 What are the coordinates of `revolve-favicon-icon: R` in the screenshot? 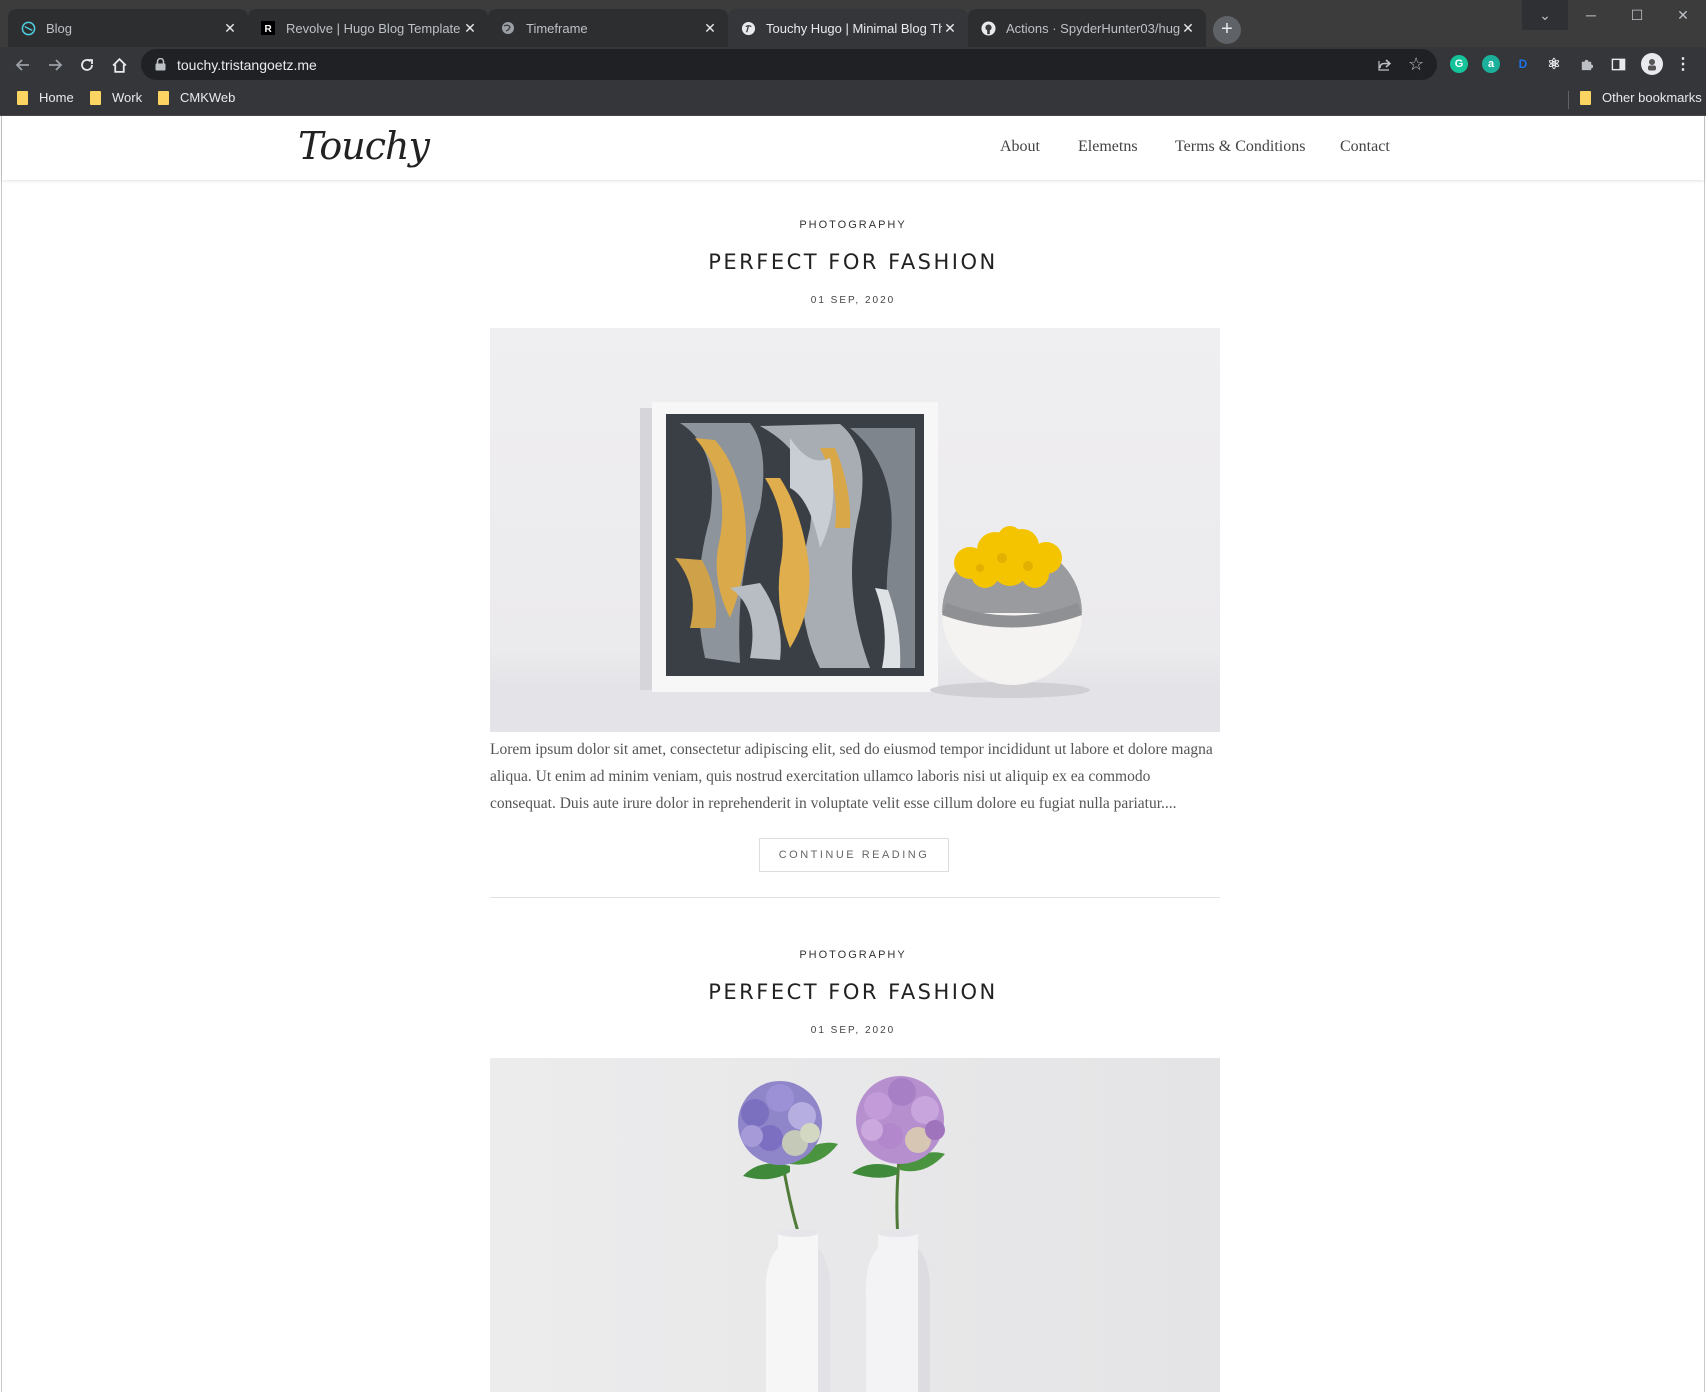 It's located at (268, 28).